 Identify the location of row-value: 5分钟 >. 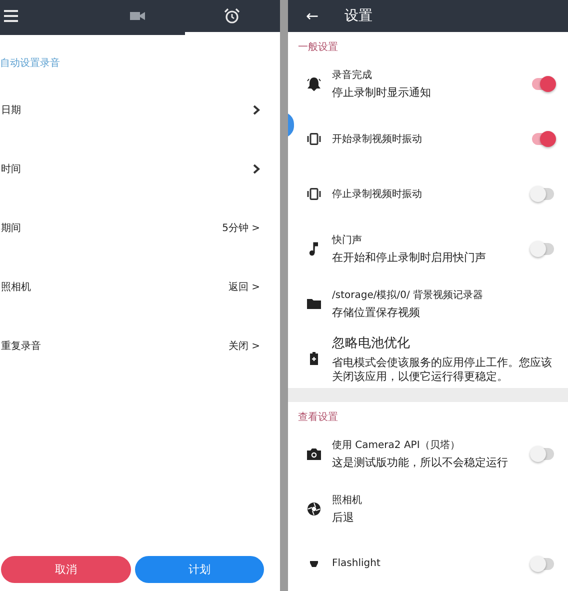
(241, 228).